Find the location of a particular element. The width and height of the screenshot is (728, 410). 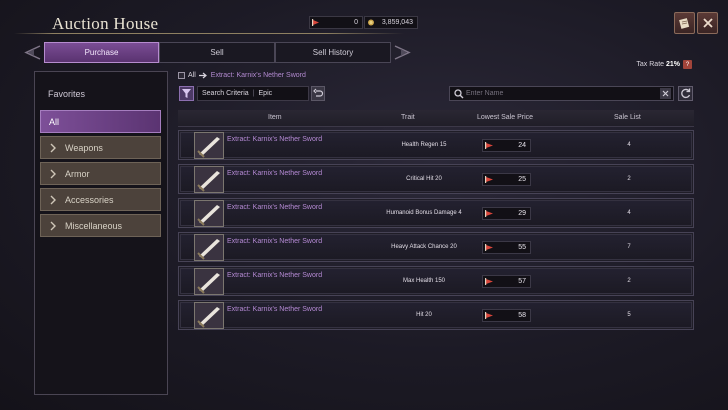

sidebar-item-label: Accessories is located at coordinates (89, 199).